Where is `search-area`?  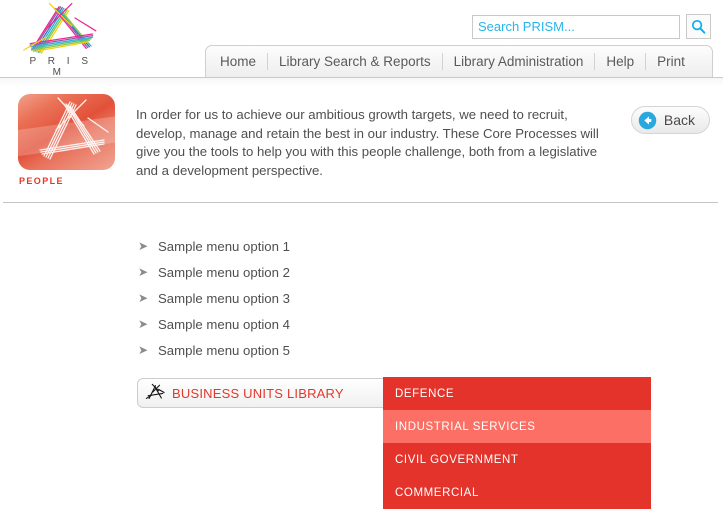 search-area is located at coordinates (591, 26).